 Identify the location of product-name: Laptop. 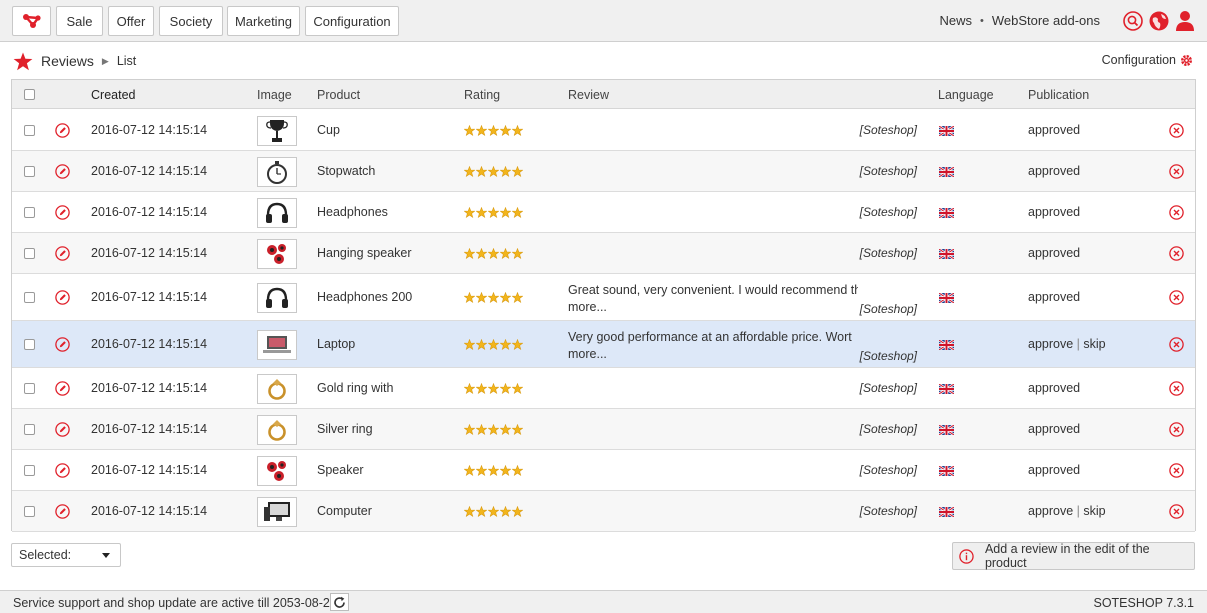
(336, 344).